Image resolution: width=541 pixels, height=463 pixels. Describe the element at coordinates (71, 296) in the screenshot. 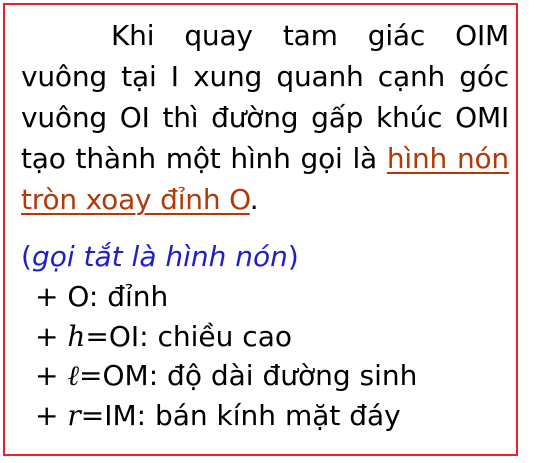

I see `item-prefix: + O:` at that location.